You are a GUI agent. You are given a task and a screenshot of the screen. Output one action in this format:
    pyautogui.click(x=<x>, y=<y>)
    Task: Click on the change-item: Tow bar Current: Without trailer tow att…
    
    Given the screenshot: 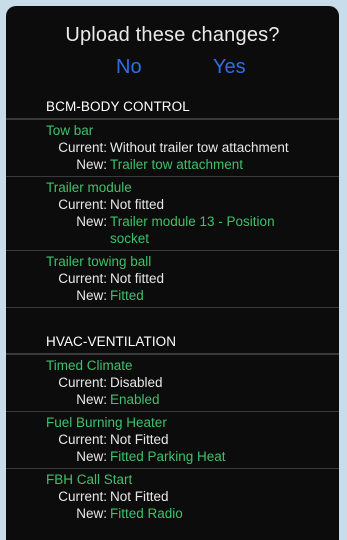 What is the action you would take?
    pyautogui.click(x=172, y=147)
    